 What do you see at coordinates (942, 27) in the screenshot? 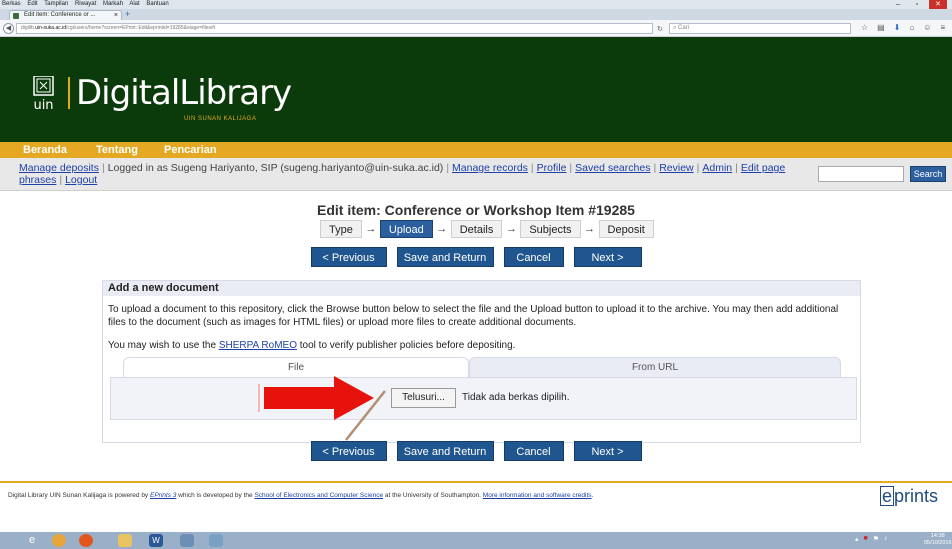
I see `menu-icon: ≡` at bounding box center [942, 27].